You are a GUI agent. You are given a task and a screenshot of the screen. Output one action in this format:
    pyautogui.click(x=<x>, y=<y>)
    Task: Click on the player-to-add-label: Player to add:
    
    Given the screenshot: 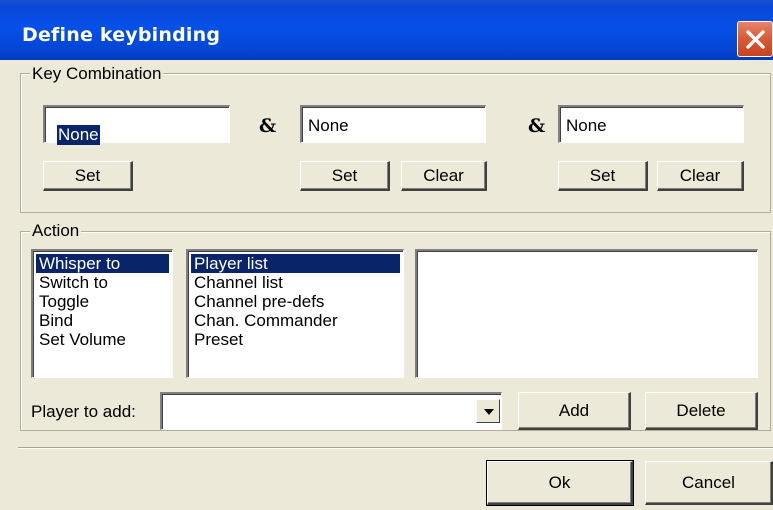 What is the action you would take?
    pyautogui.click(x=83, y=411)
    